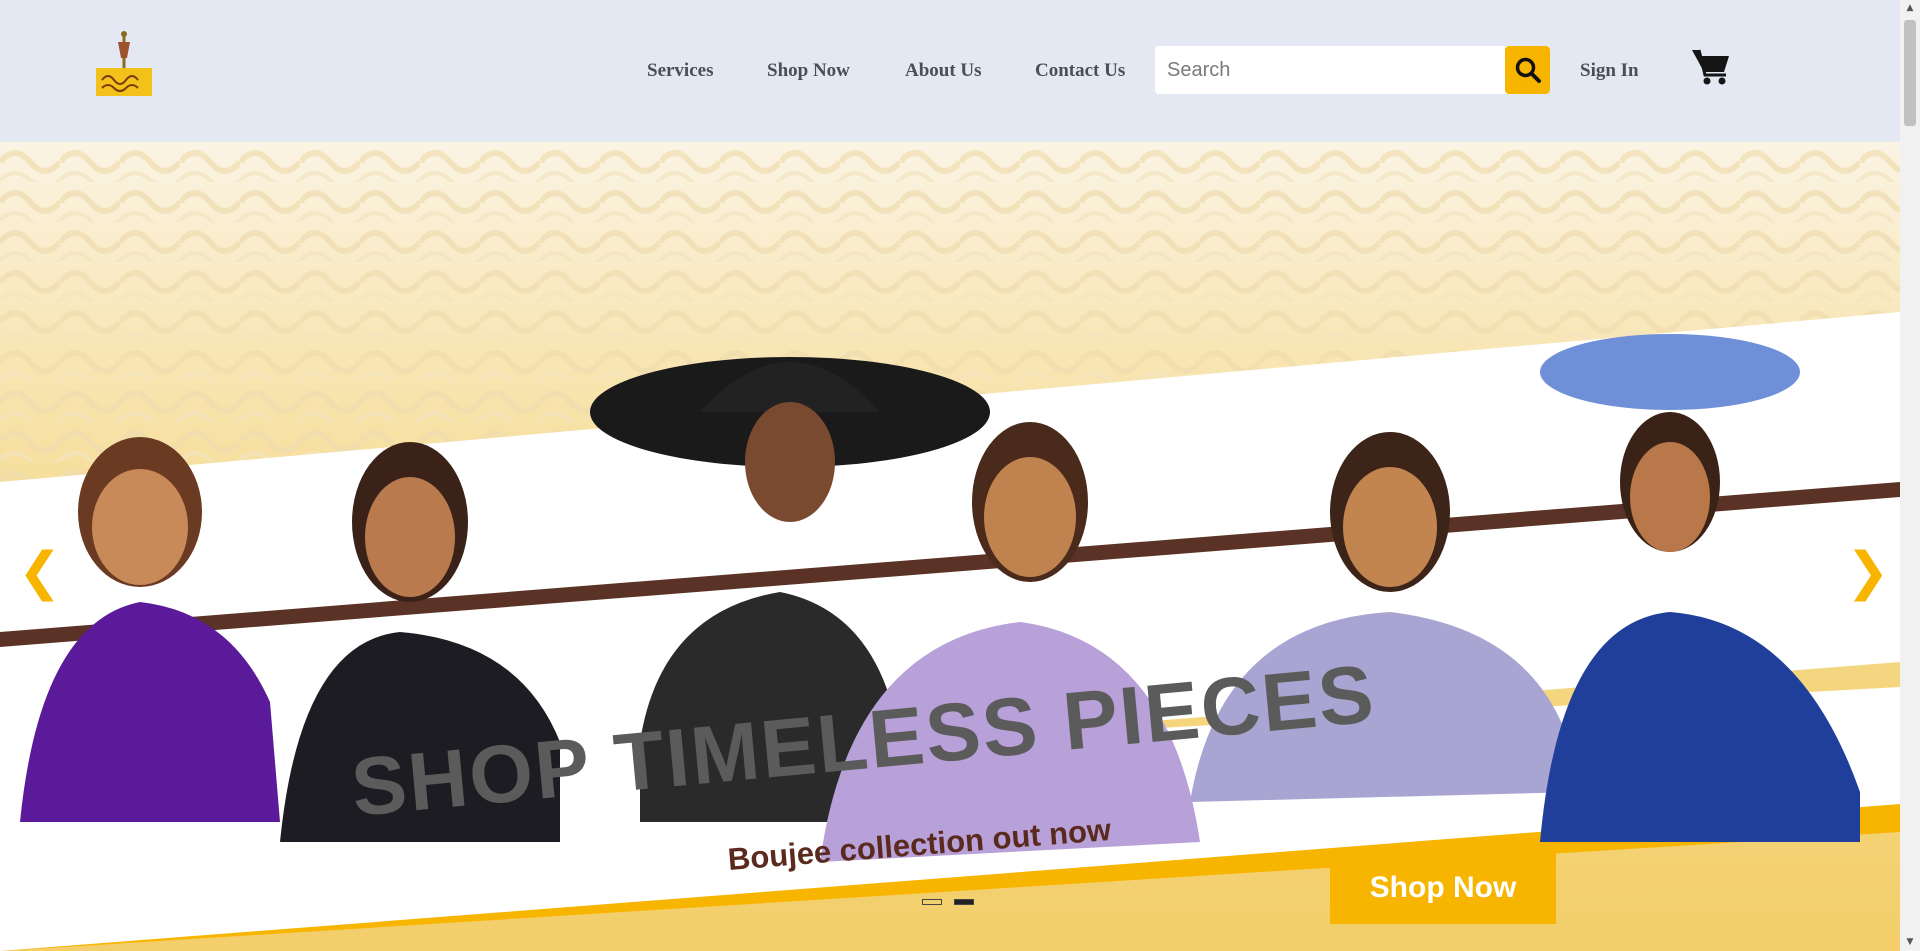 The width and height of the screenshot is (1920, 951). I want to click on mannequin-logo-icon, so click(124, 63).